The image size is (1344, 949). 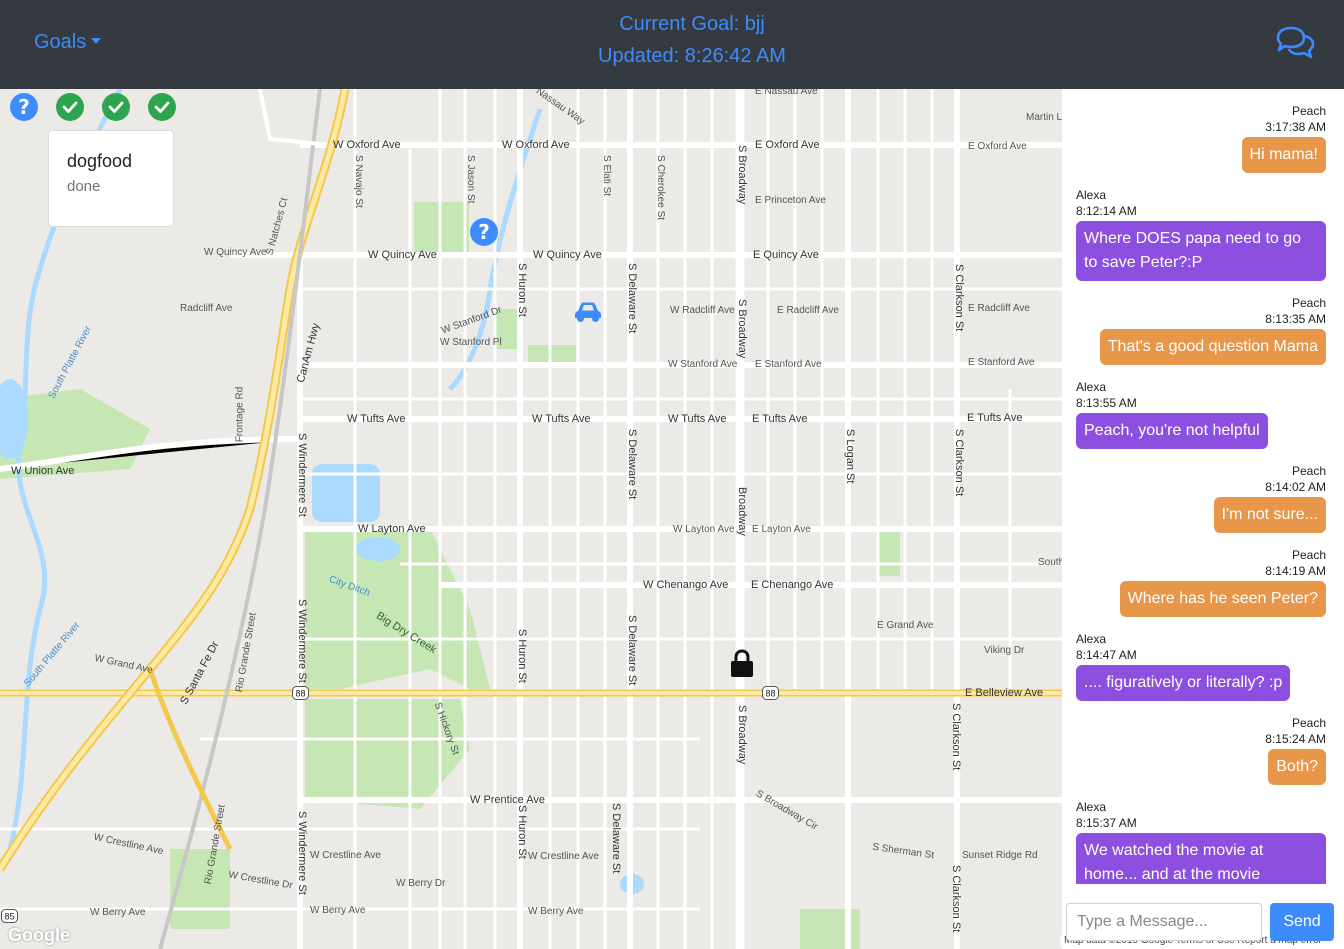 What do you see at coordinates (588, 312) in the screenshot?
I see `car-icon` at bounding box center [588, 312].